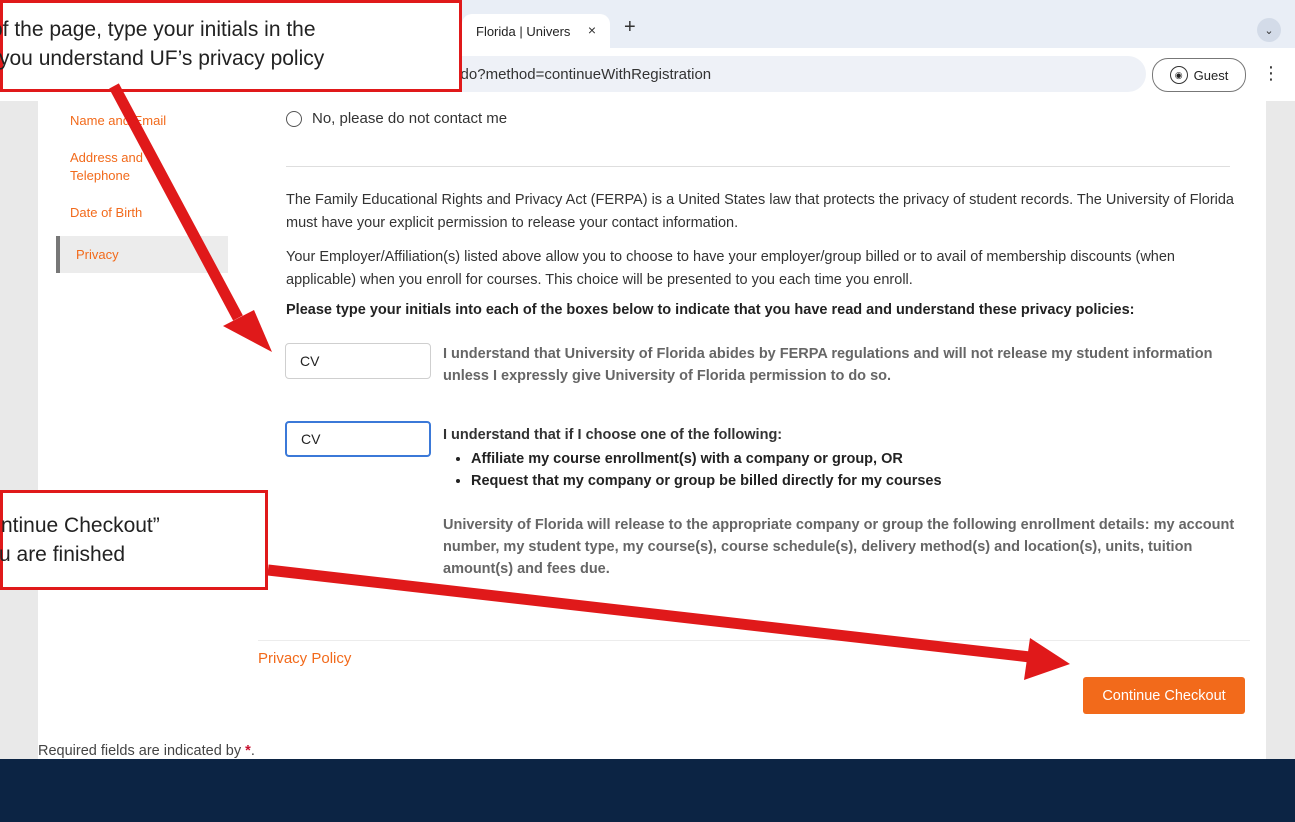  Describe the element at coordinates (649, 613) in the screenshot. I see `arrow-to-continue-line` at that location.